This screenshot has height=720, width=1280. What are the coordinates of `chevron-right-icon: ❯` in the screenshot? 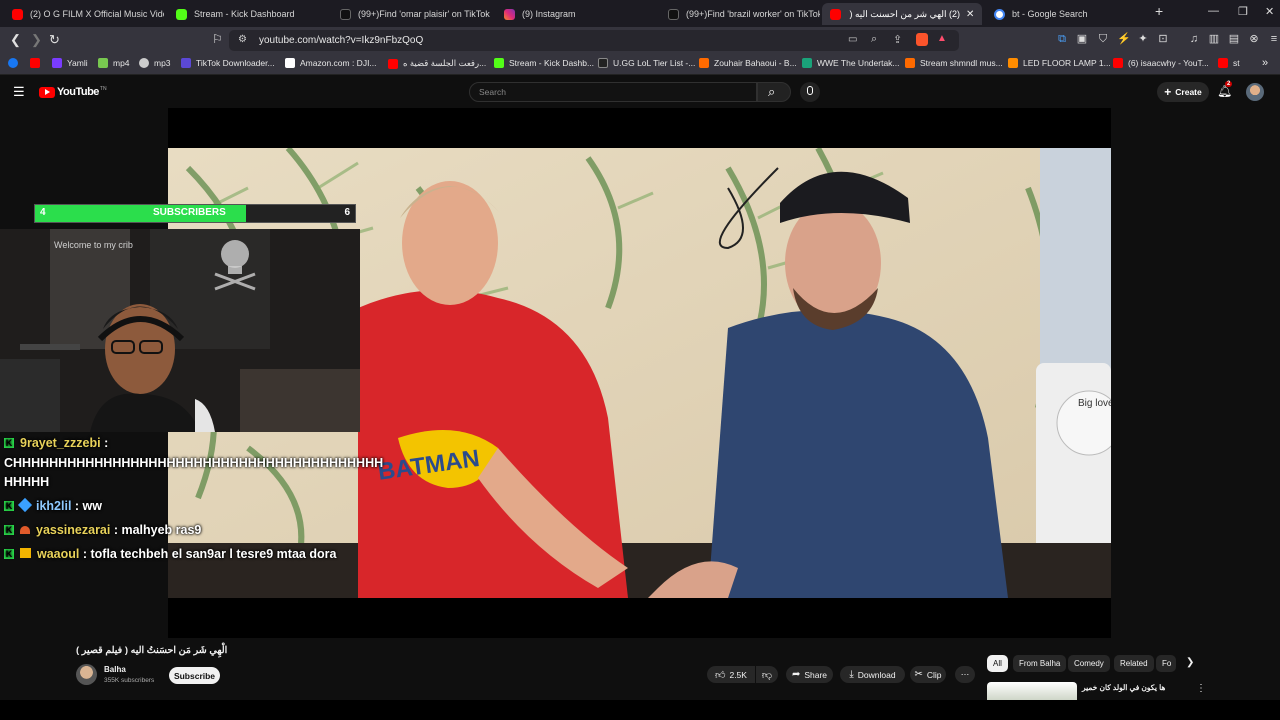 It's located at (1190, 662).